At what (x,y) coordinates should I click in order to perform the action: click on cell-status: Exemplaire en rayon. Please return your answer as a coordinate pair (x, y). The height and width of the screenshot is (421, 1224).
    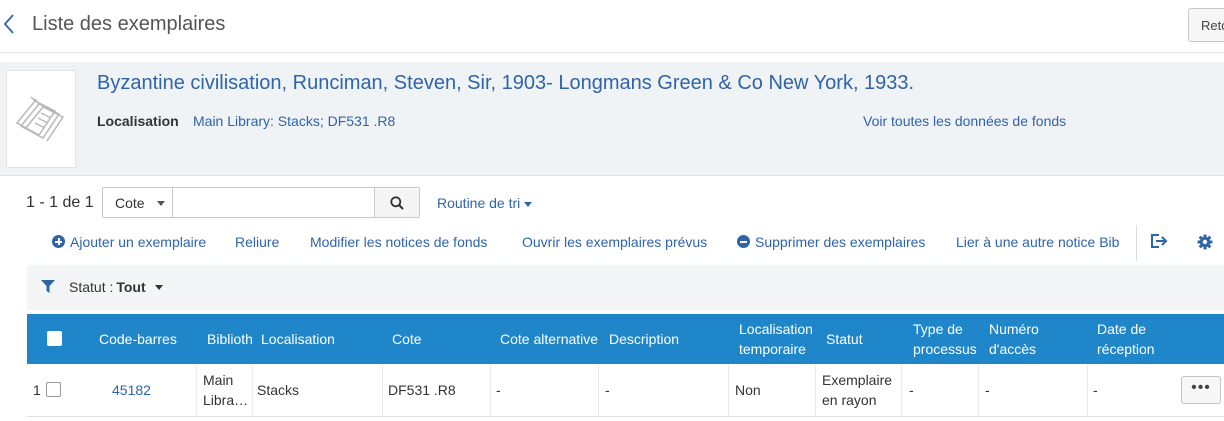
    Looking at the image, I should click on (857, 390).